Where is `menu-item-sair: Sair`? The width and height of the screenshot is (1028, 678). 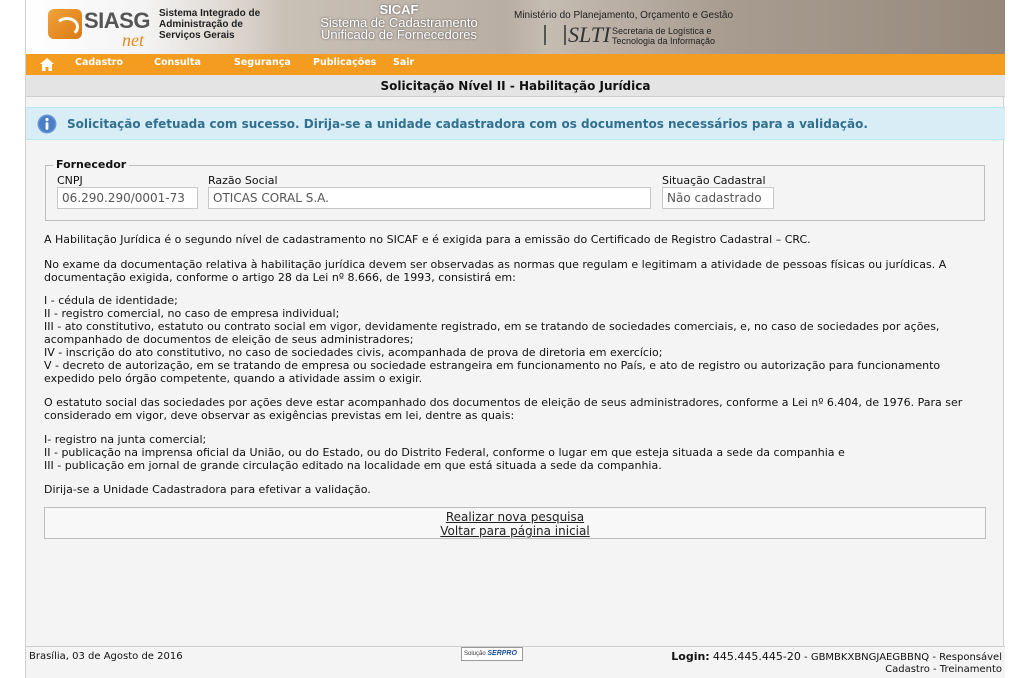
menu-item-sair: Sair is located at coordinates (403, 64).